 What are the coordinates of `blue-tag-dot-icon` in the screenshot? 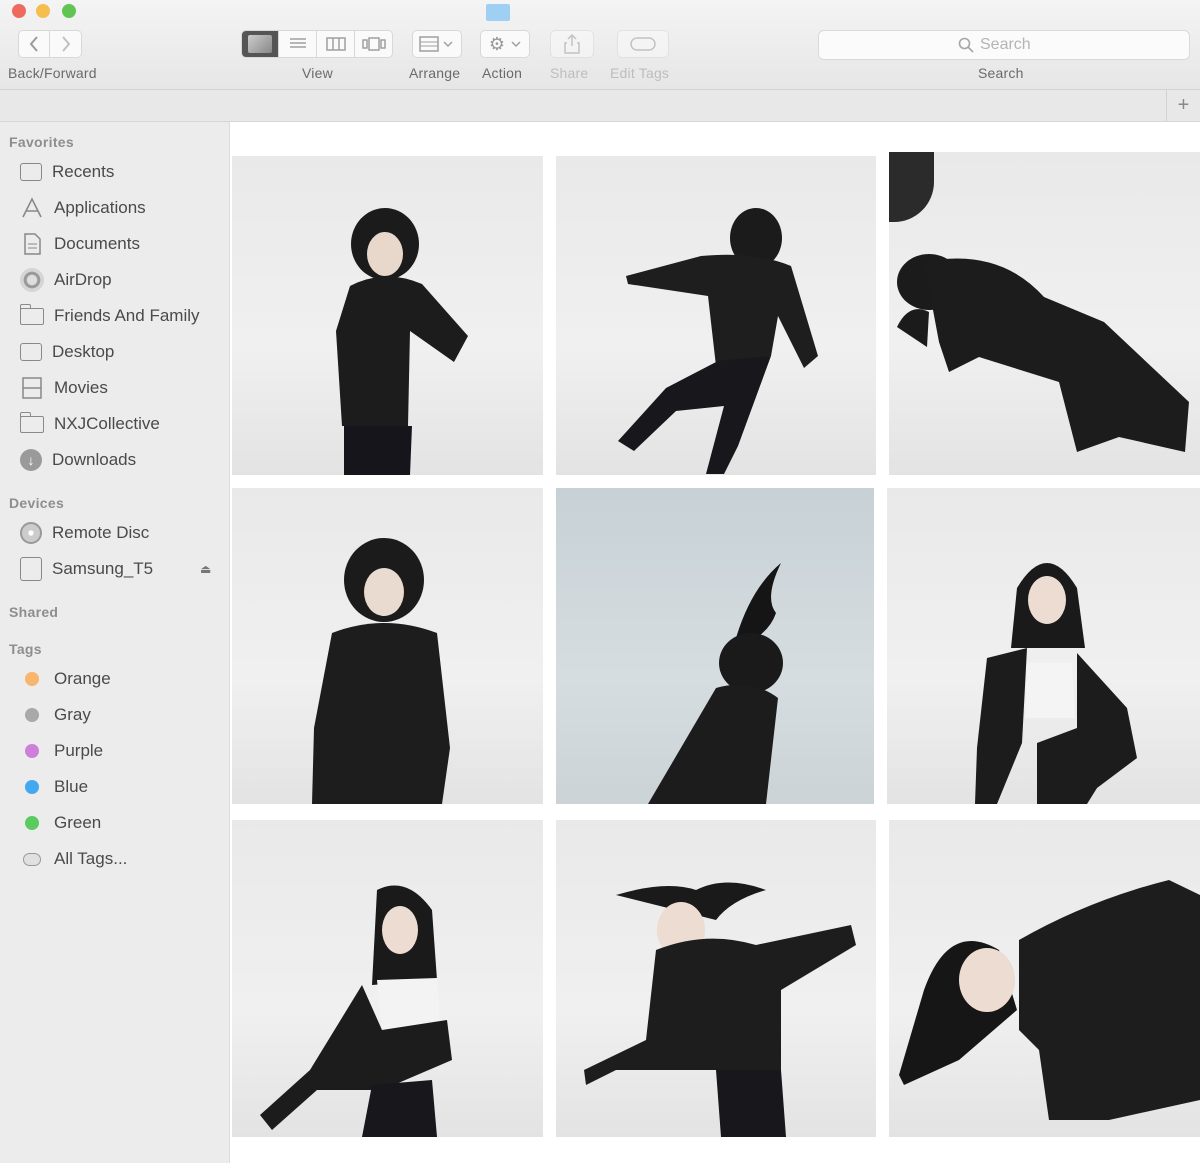 It's located at (32, 787).